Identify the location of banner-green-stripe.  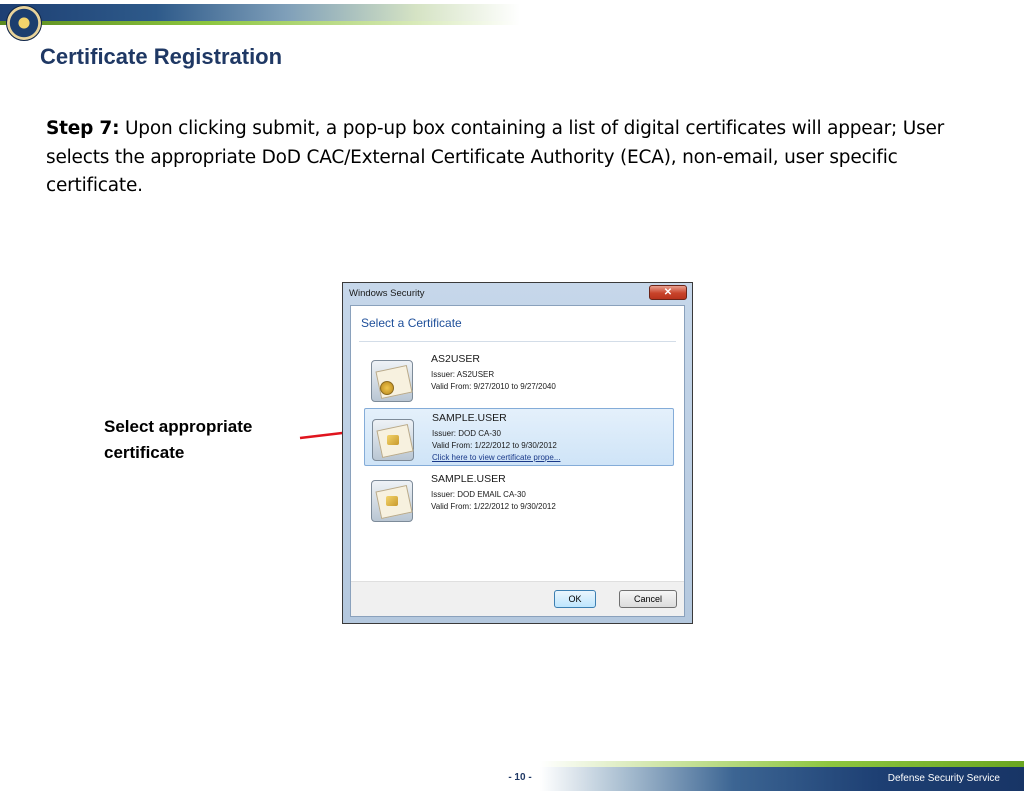
(260, 23).